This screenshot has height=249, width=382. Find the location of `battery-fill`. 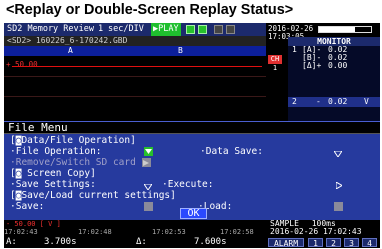

battery-fill is located at coordinates (337, 29).